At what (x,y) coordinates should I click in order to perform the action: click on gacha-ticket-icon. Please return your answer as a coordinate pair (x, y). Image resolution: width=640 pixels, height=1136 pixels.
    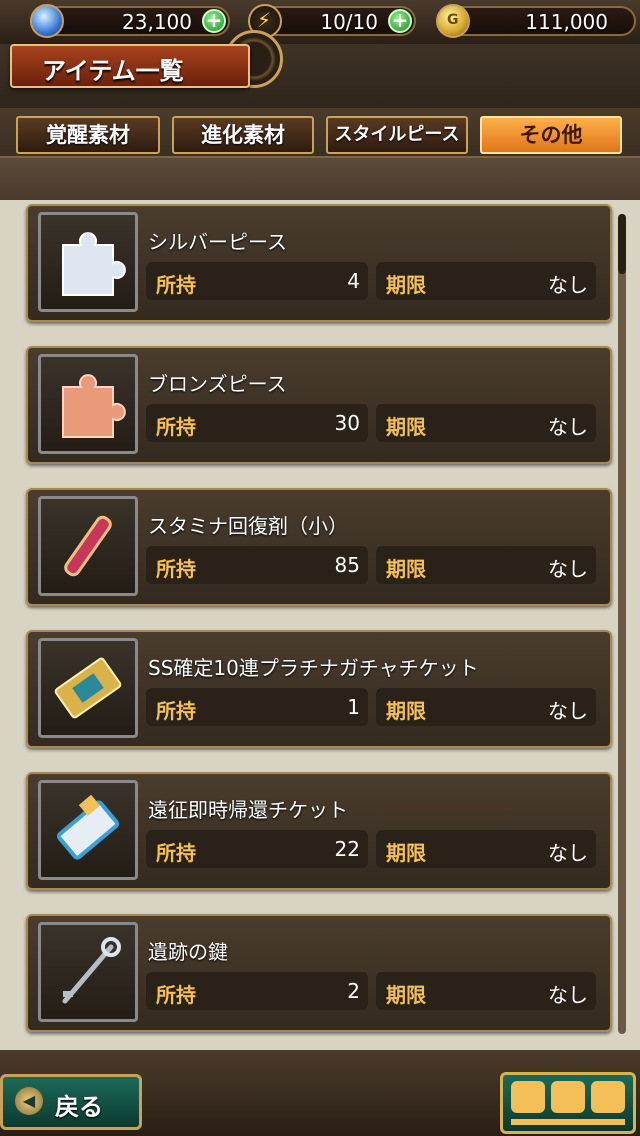
    Looking at the image, I should click on (88, 688).